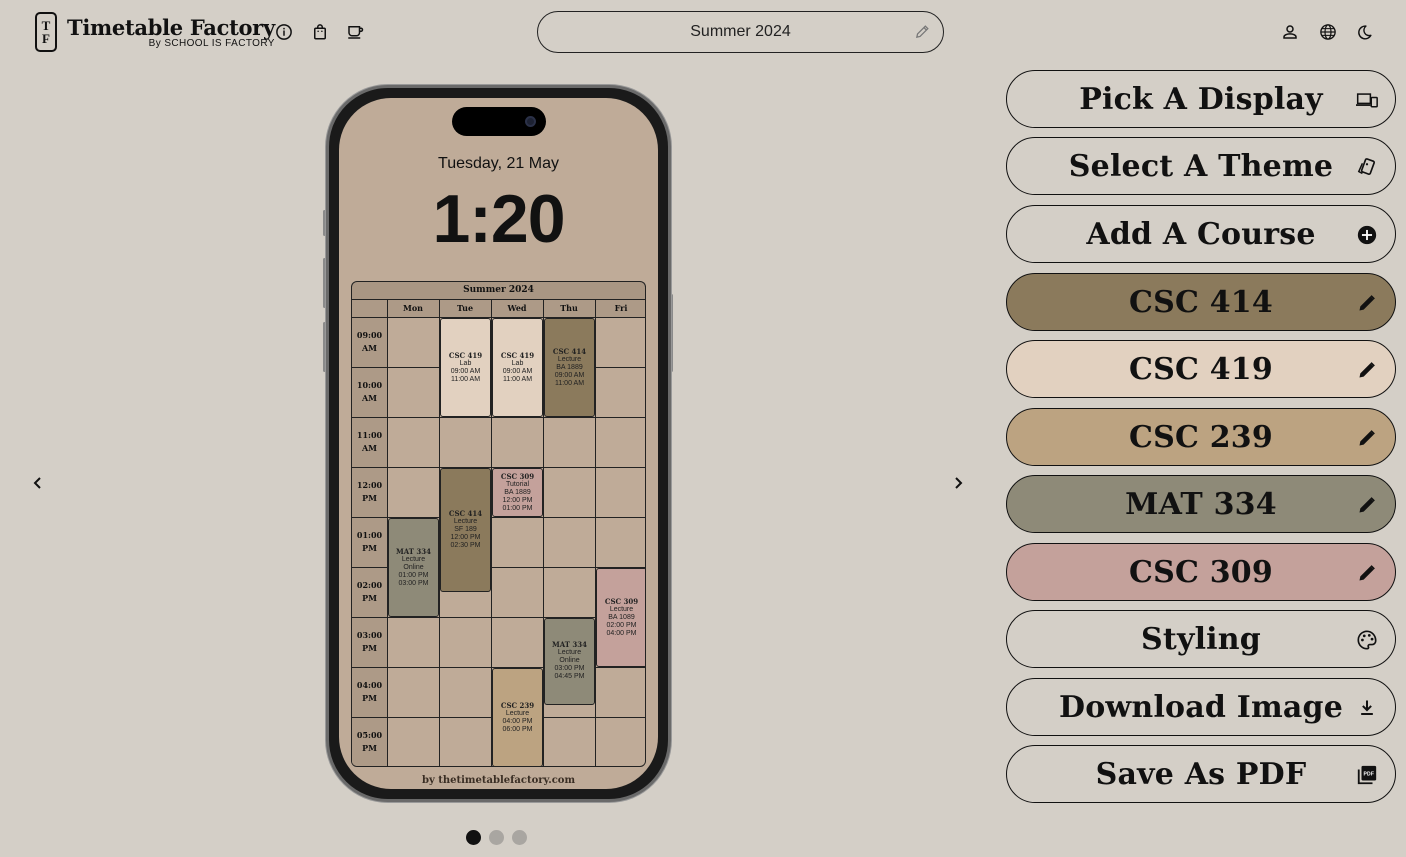 The height and width of the screenshot is (857, 1406). Describe the element at coordinates (369, 692) in the screenshot. I see `time-label: 04:00 PM` at that location.